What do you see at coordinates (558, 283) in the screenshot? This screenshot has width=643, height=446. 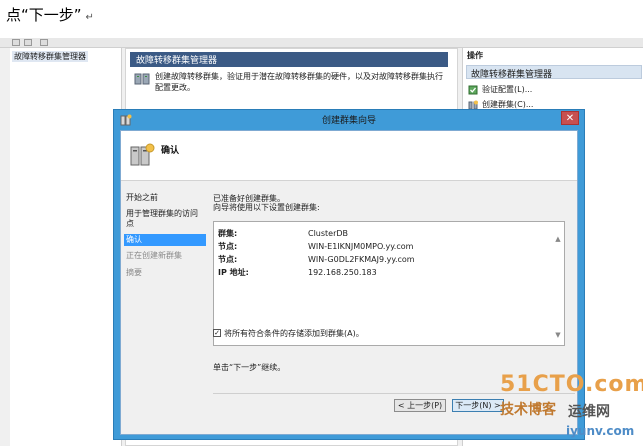 I see `summary-scrollbar: ▲ ▼` at bounding box center [558, 283].